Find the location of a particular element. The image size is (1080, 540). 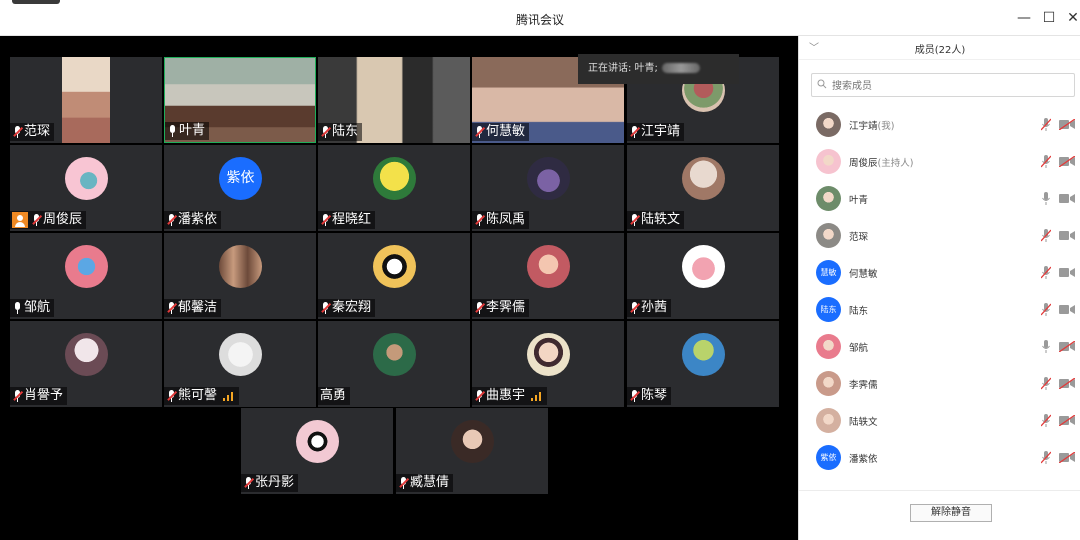

member-search is located at coordinates (943, 85).